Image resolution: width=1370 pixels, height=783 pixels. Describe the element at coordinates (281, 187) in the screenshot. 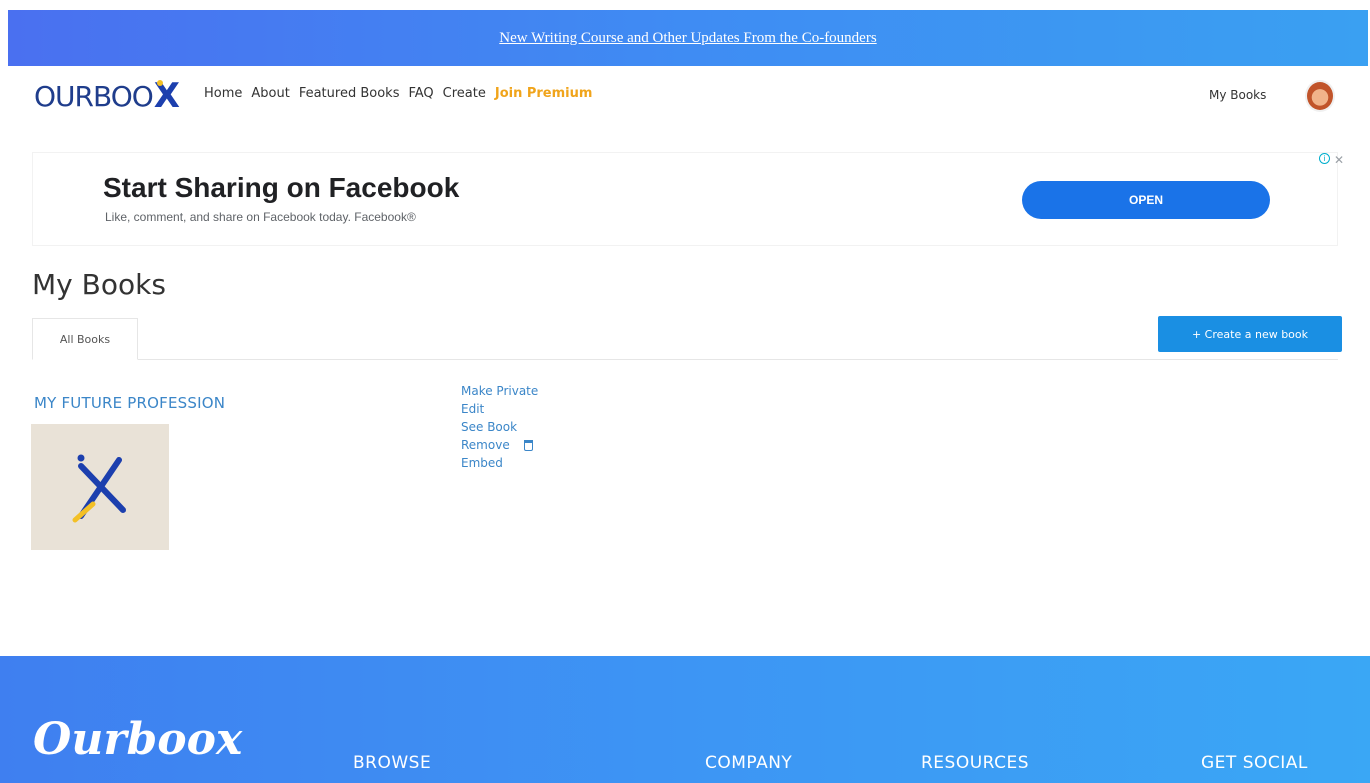

I see `ad-title: Start Sharing on Facebook` at that location.